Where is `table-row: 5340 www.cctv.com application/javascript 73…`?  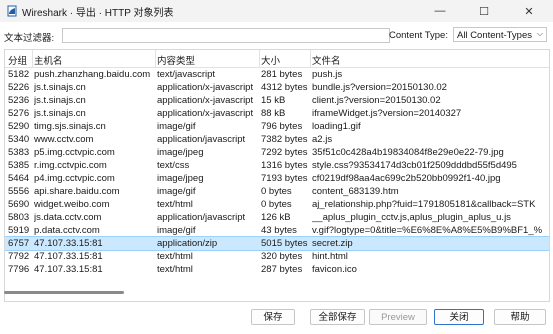
table-row: 5340 www.cctv.com application/javascript 73… is located at coordinates (277, 139).